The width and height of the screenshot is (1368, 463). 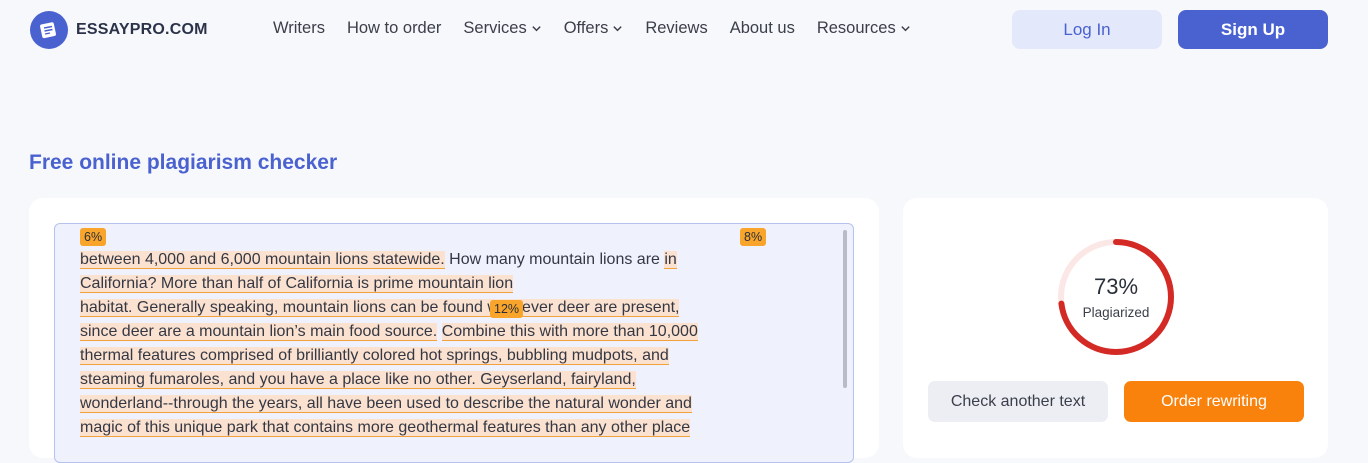 What do you see at coordinates (554, 259) in the screenshot?
I see `text-segment: How many mountain lions are` at bounding box center [554, 259].